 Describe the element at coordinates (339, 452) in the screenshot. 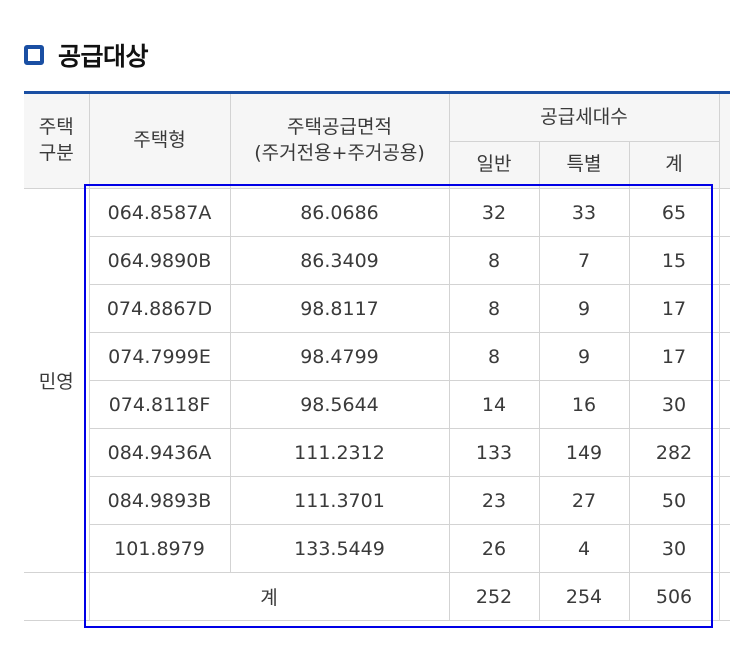

I see `supply-area-cell: 111.2312` at that location.